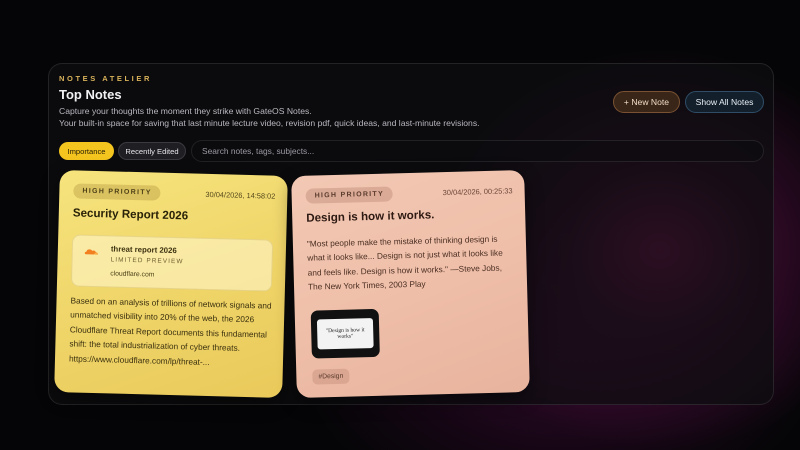 The image size is (800, 450). I want to click on note-title: Security Report 2026, so click(130, 214).